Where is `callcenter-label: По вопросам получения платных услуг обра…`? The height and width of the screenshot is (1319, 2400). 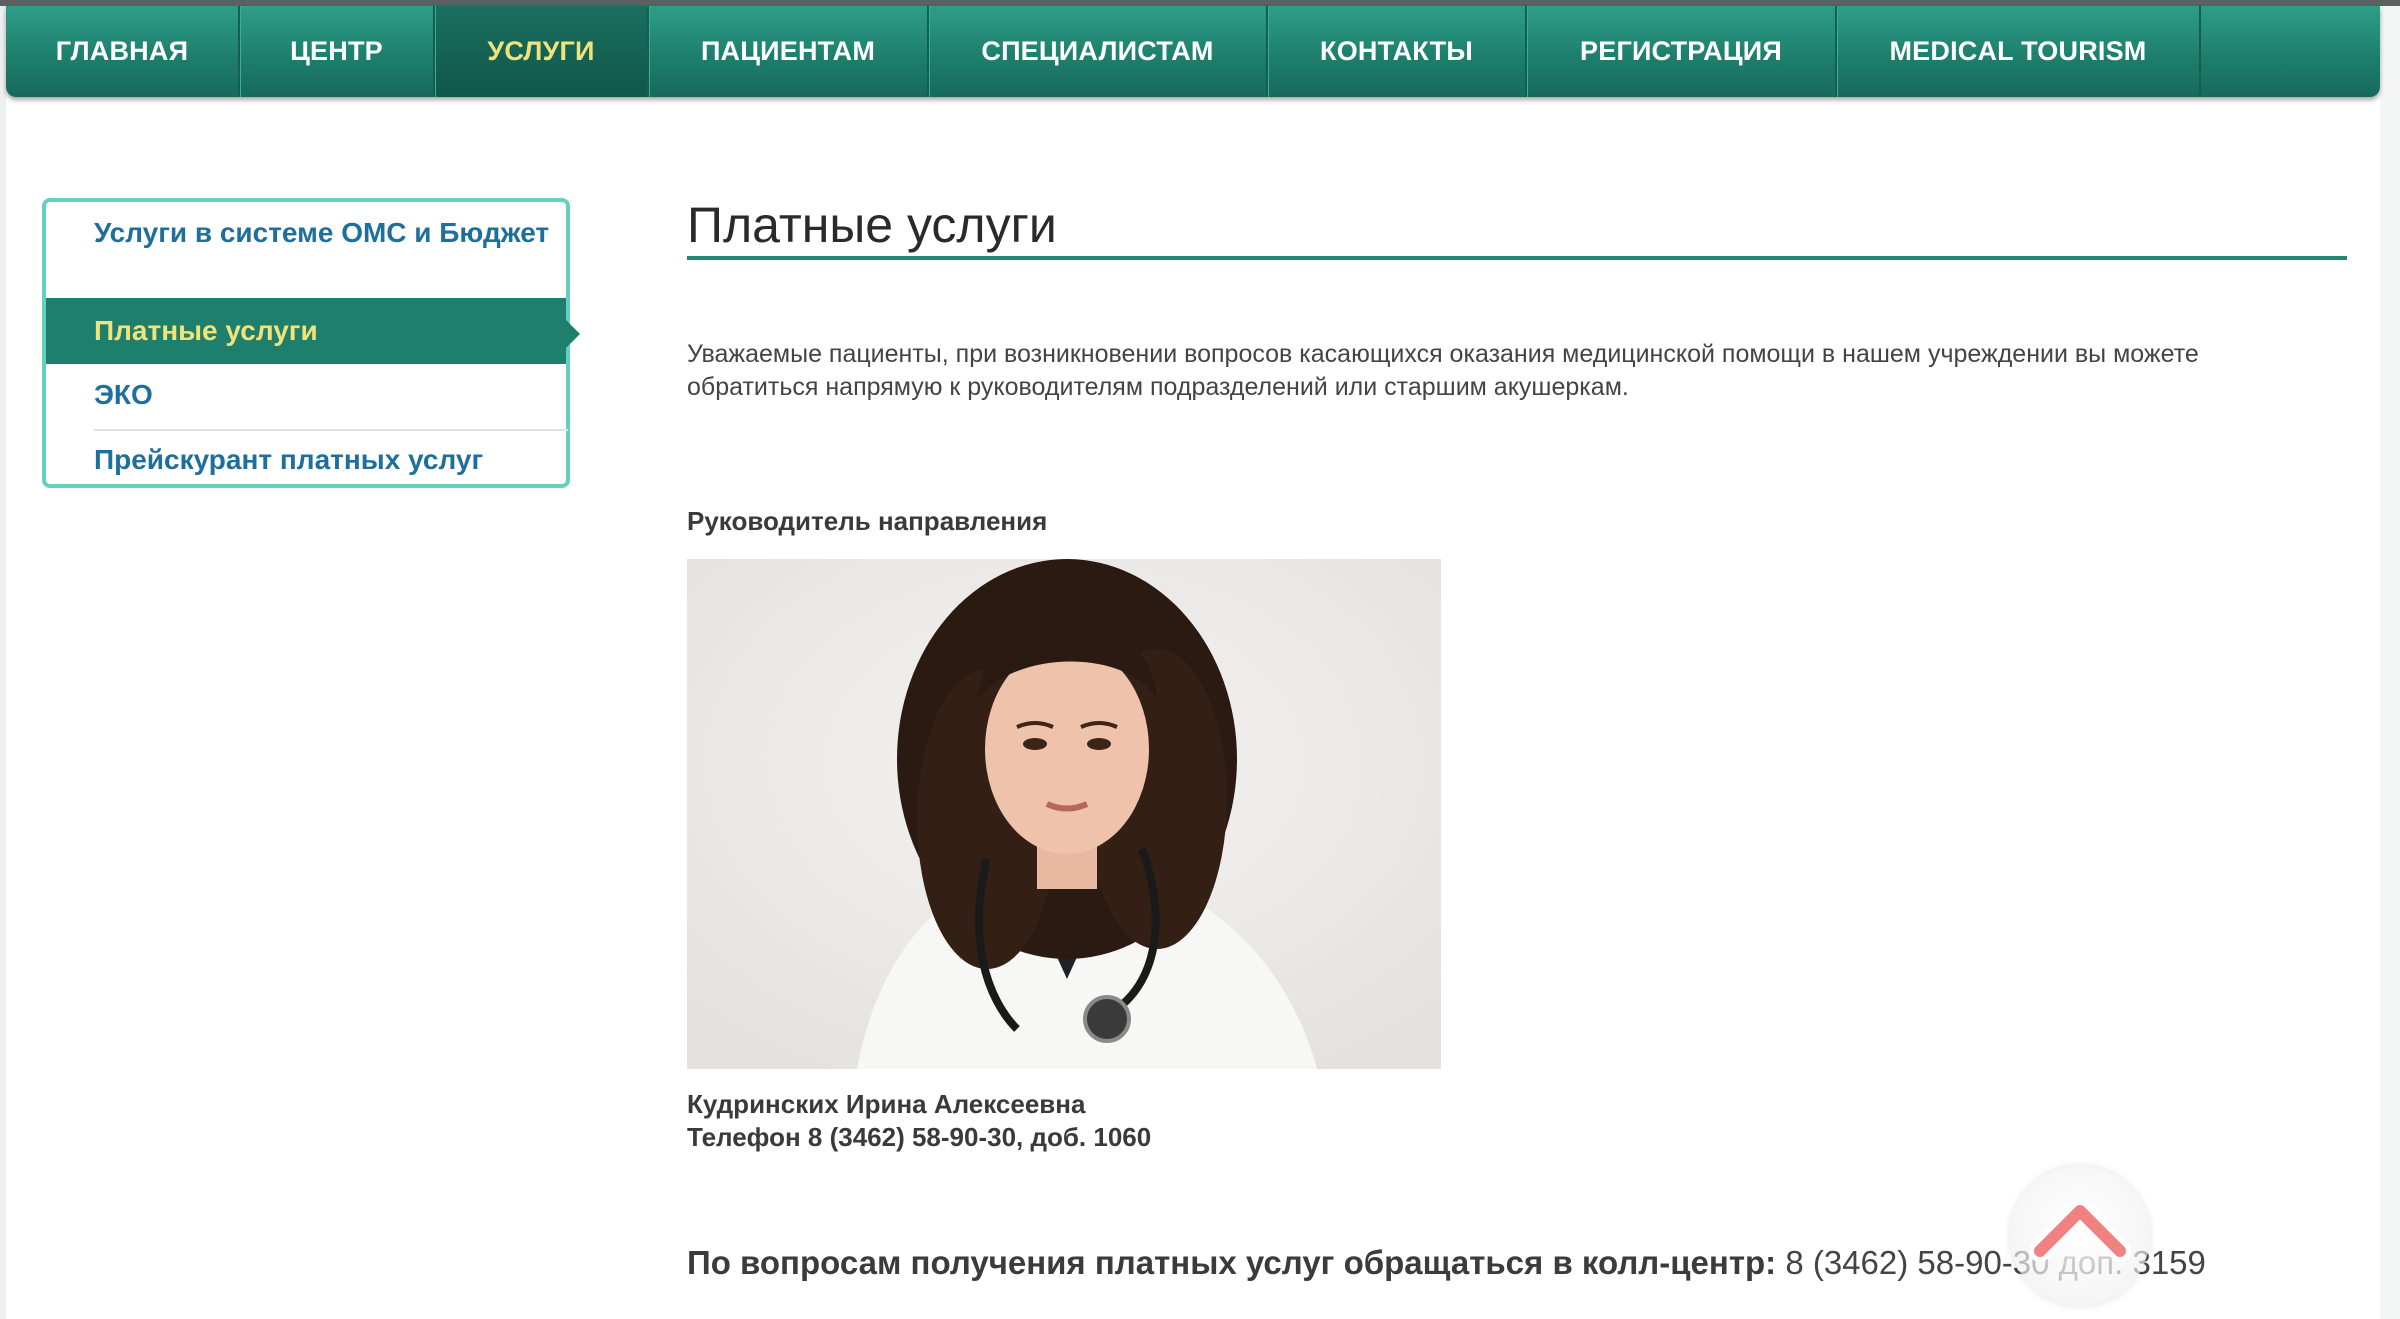
callcenter-label: По вопросам получения платных услуг обра… is located at coordinates (1232, 1262).